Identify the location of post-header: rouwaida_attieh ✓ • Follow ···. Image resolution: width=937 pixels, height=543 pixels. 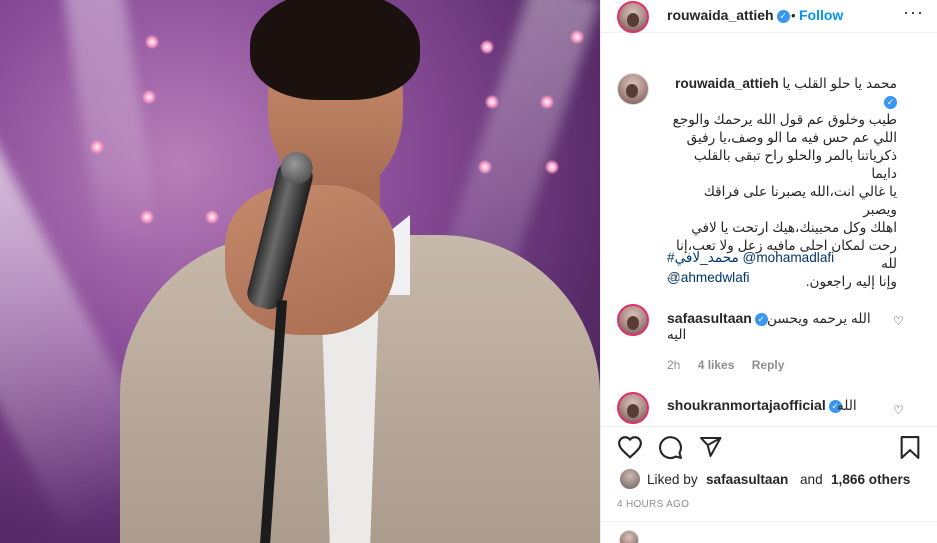
(769, 16).